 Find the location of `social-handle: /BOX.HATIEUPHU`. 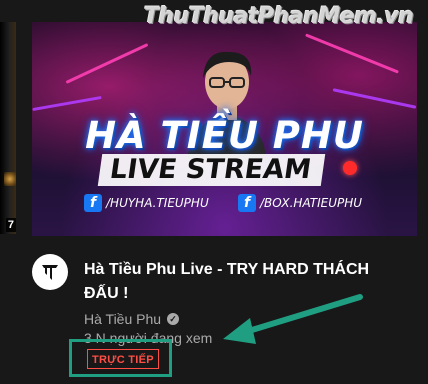

social-handle: /BOX.HATIEUPHU is located at coordinates (311, 203).